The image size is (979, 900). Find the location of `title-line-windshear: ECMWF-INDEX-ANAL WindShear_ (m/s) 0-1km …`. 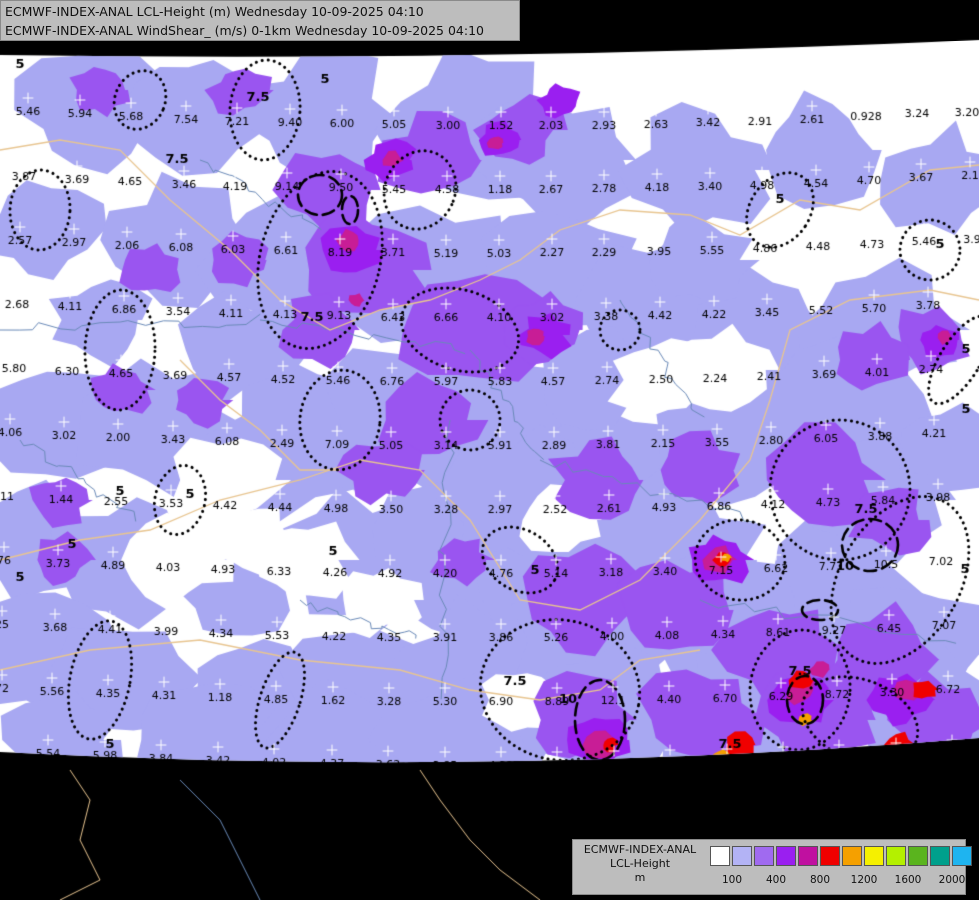

title-line-windshear: ECMWF-INDEX-ANAL WindShear_ (m/s) 0-1km … is located at coordinates (244, 30).